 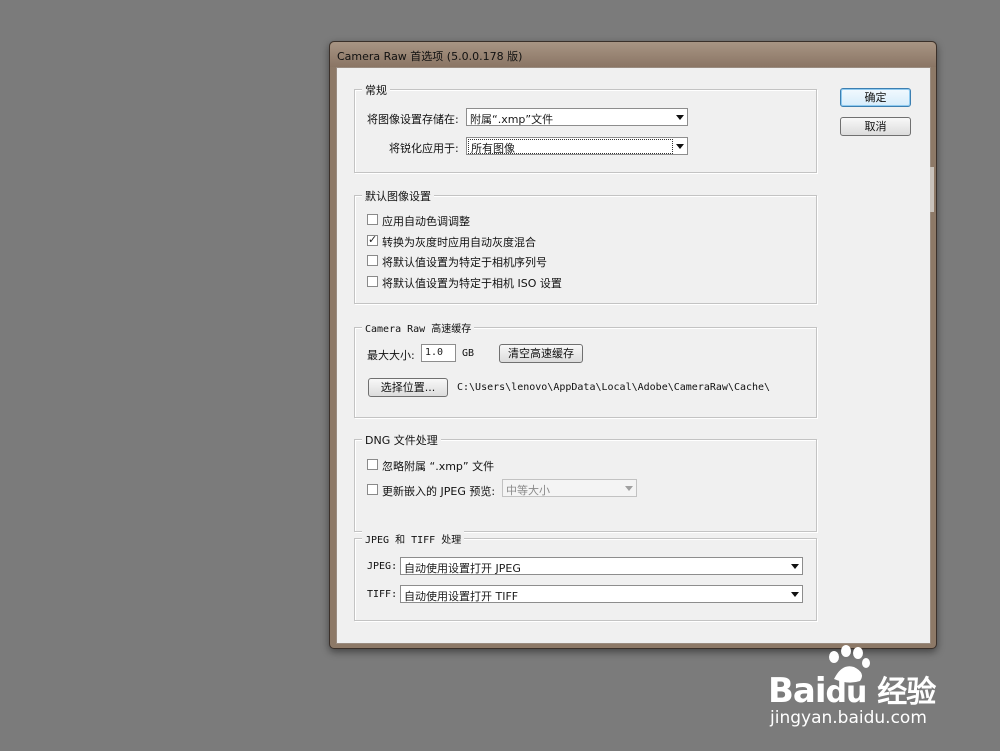 What do you see at coordinates (438, 466) in the screenshot?
I see `ignore-sidecar-label: 忽略附属 “.xmp” 文件` at bounding box center [438, 466].